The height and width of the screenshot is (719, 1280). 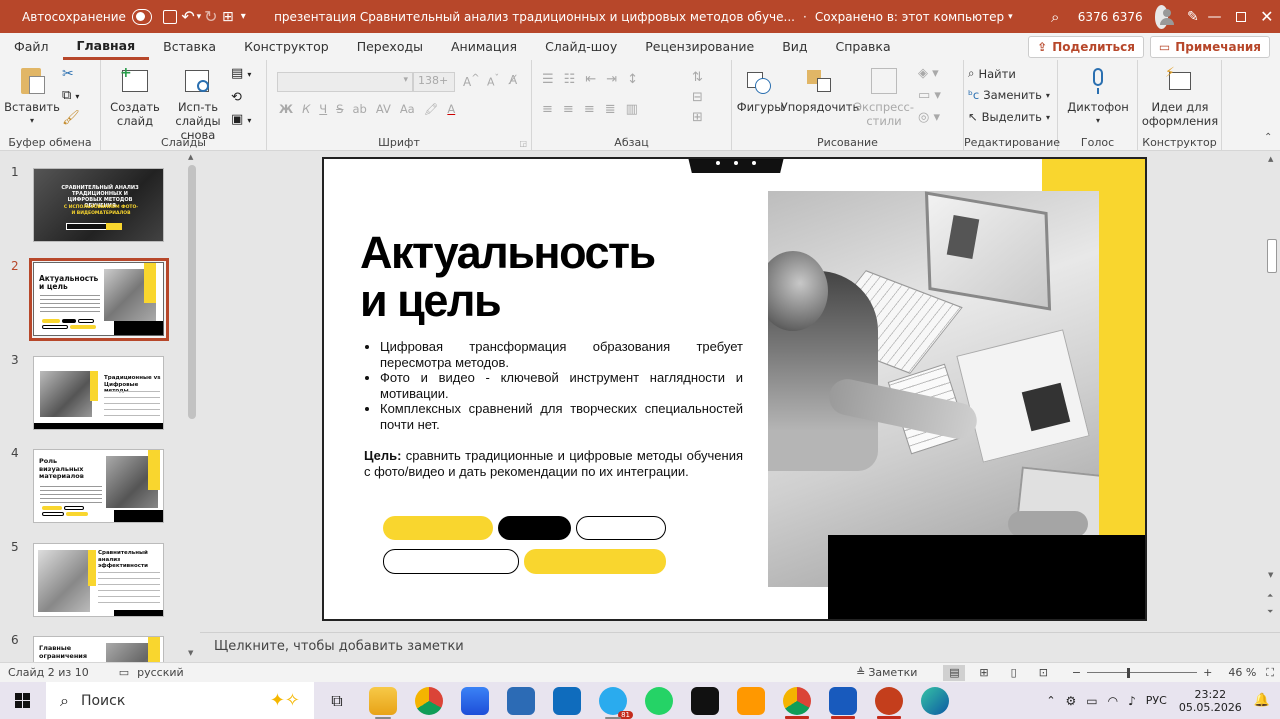 I want to click on zoom-in-icon: +, so click(x=1207, y=672).